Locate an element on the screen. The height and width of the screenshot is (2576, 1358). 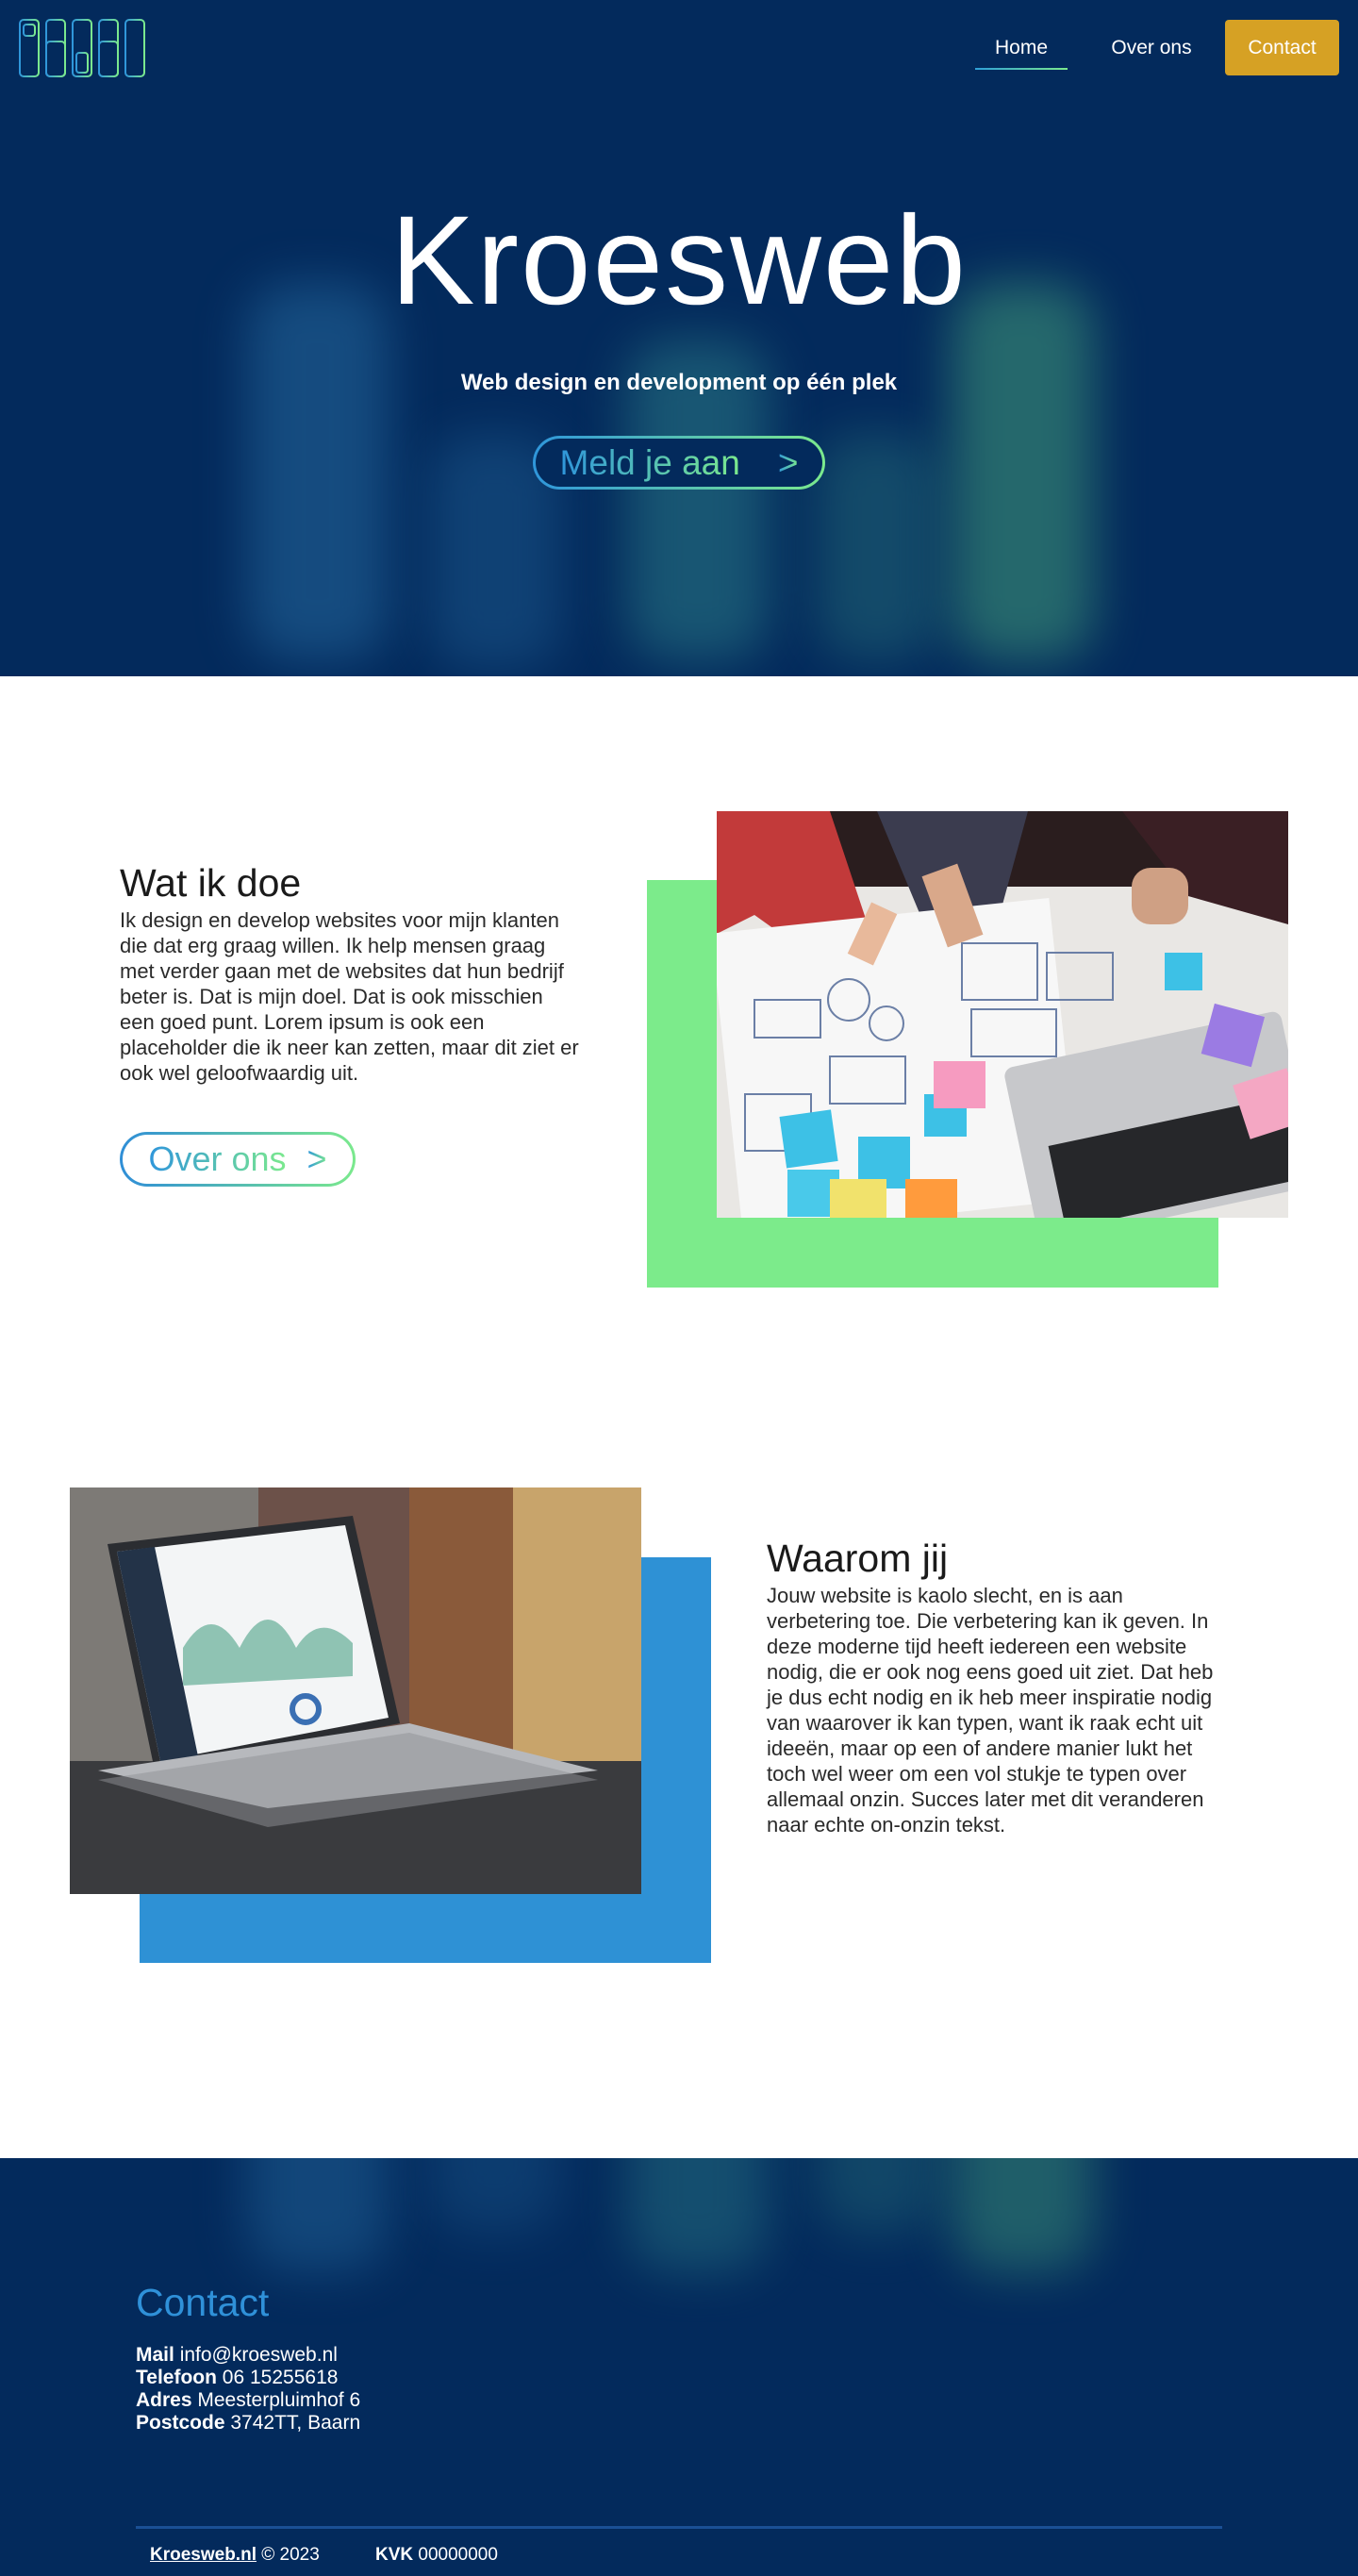
footer-divider is located at coordinates (679, 2527).